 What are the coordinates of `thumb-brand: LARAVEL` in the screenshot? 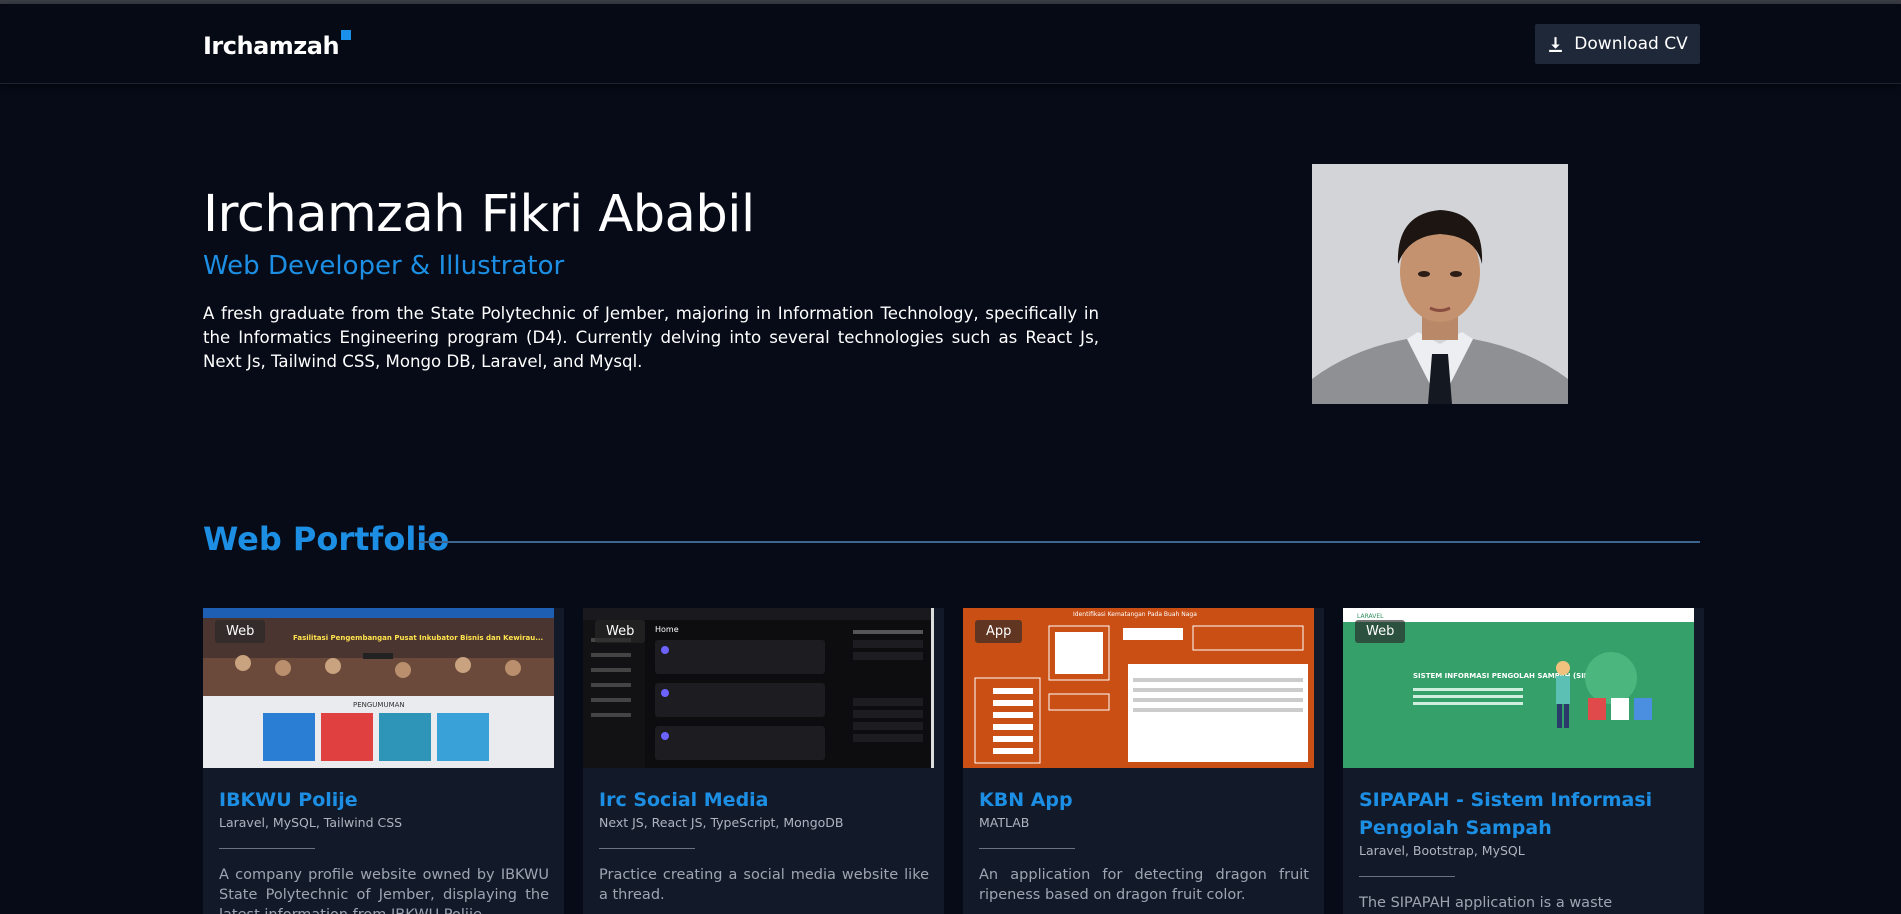 It's located at (1370, 616).